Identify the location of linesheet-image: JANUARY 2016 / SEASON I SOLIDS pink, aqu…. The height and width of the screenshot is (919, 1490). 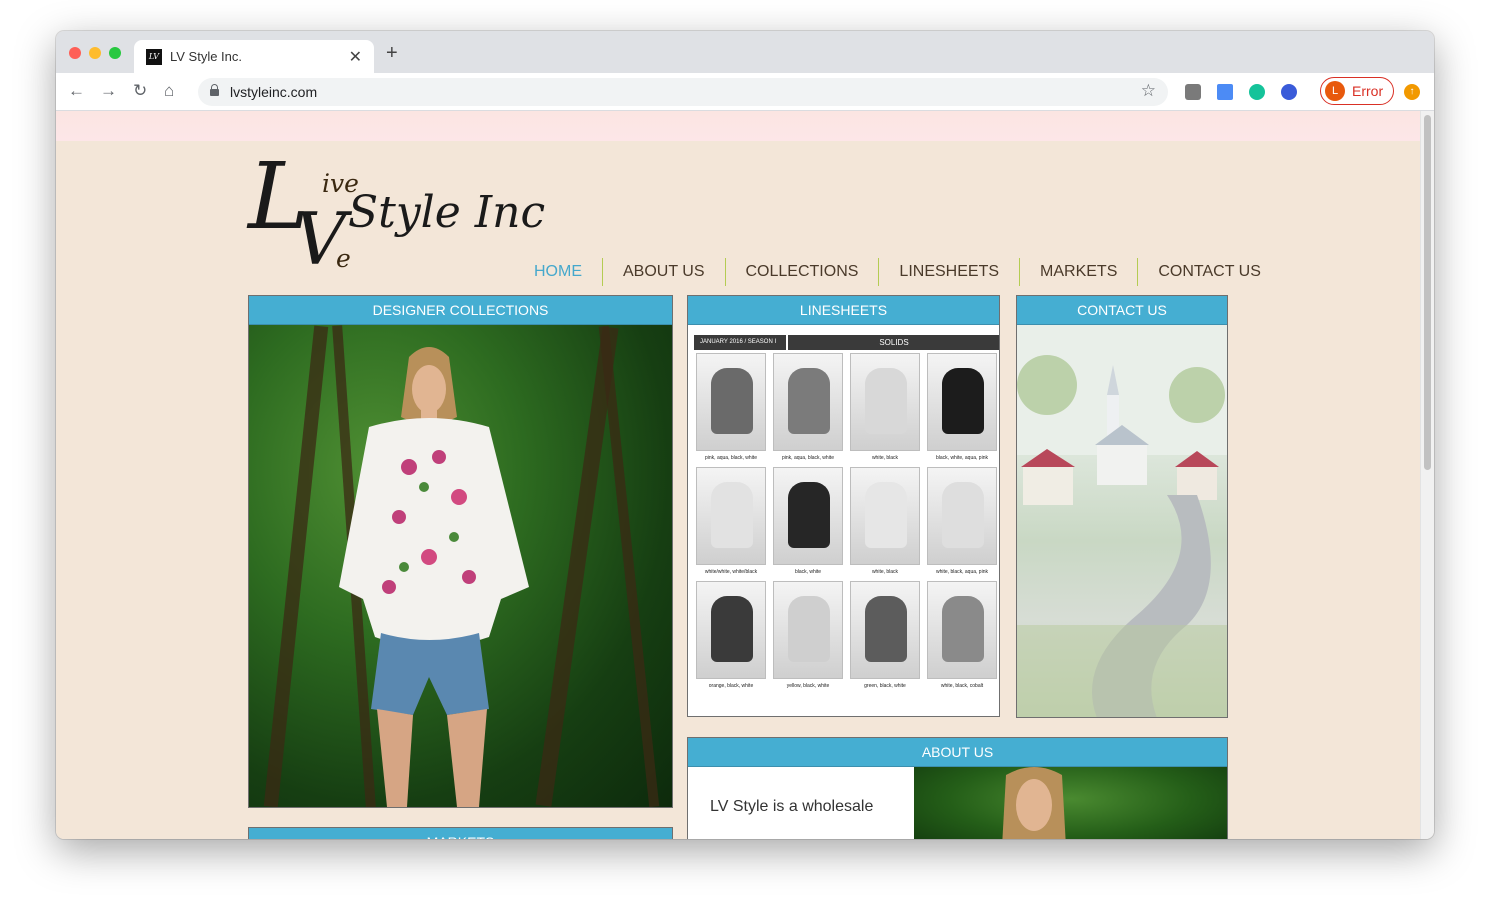
(845, 512).